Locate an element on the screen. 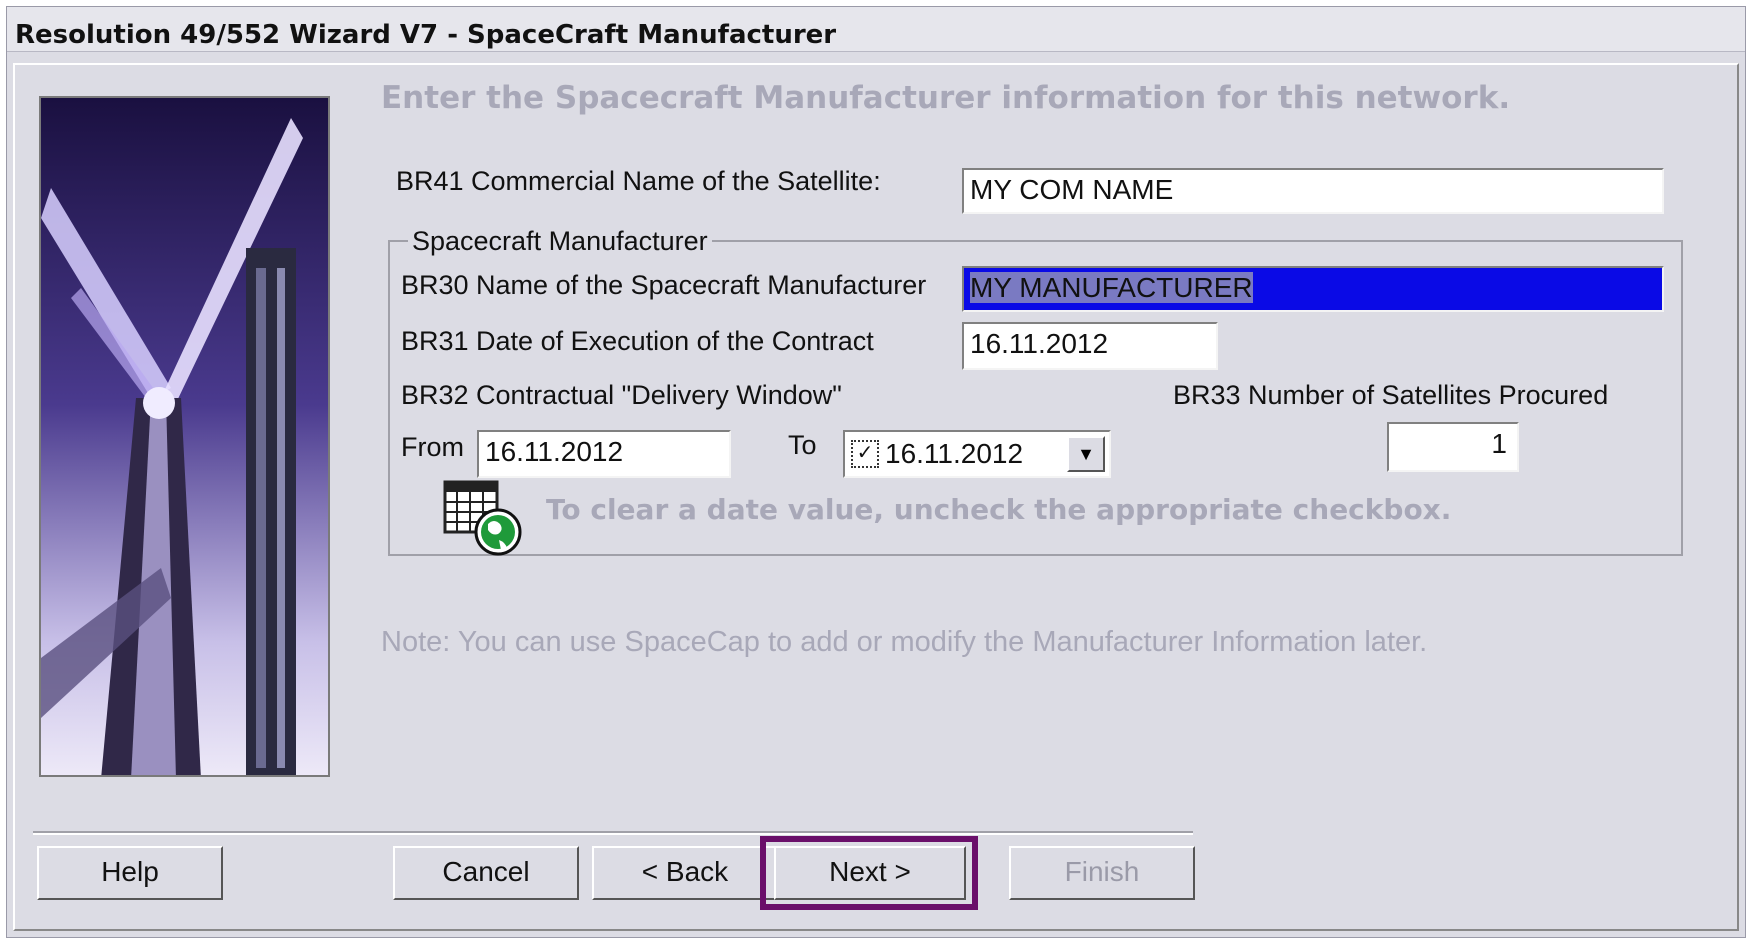 Image resolution: width=1752 pixels, height=941 pixels. br32-label: BR32 Contractual "Delivery Window" is located at coordinates (621, 395).